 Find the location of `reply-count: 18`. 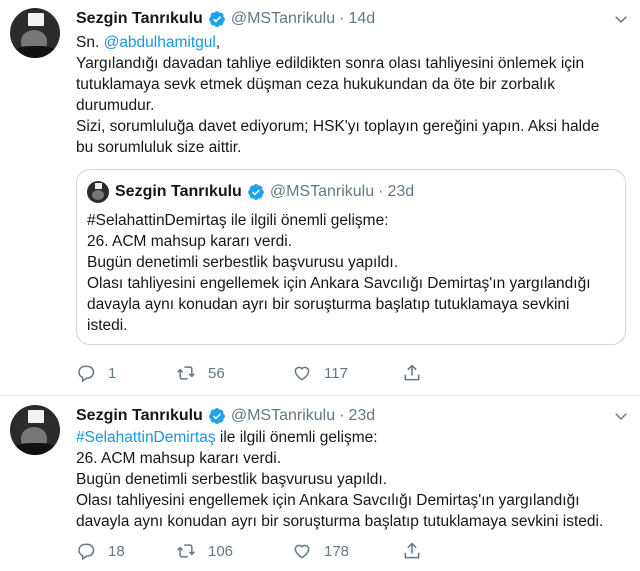

reply-count: 18 is located at coordinates (116, 551).